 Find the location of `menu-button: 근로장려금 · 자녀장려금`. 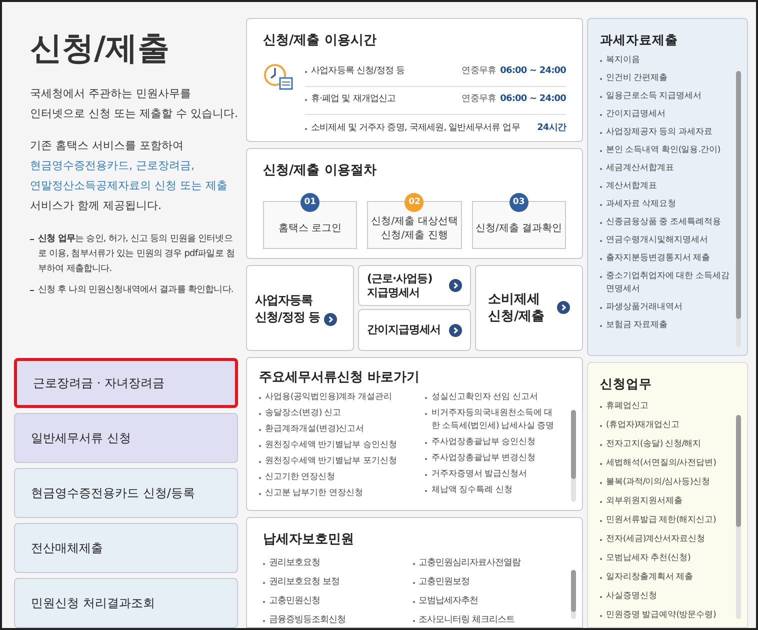

menu-button: 근로장려금 · 자녀장려금 is located at coordinates (126, 383).